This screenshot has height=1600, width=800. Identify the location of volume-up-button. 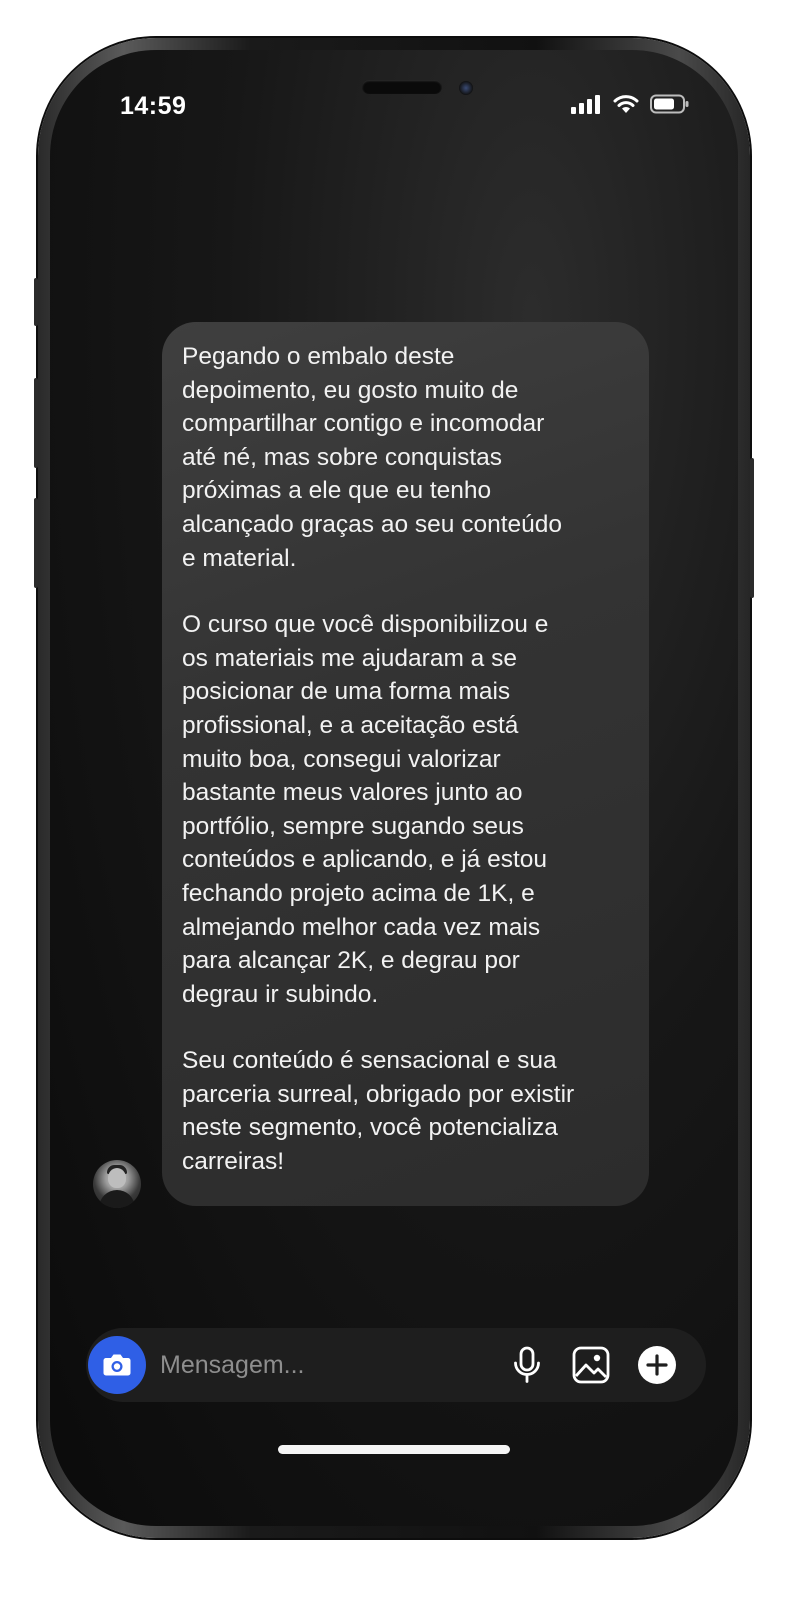
(36, 423).